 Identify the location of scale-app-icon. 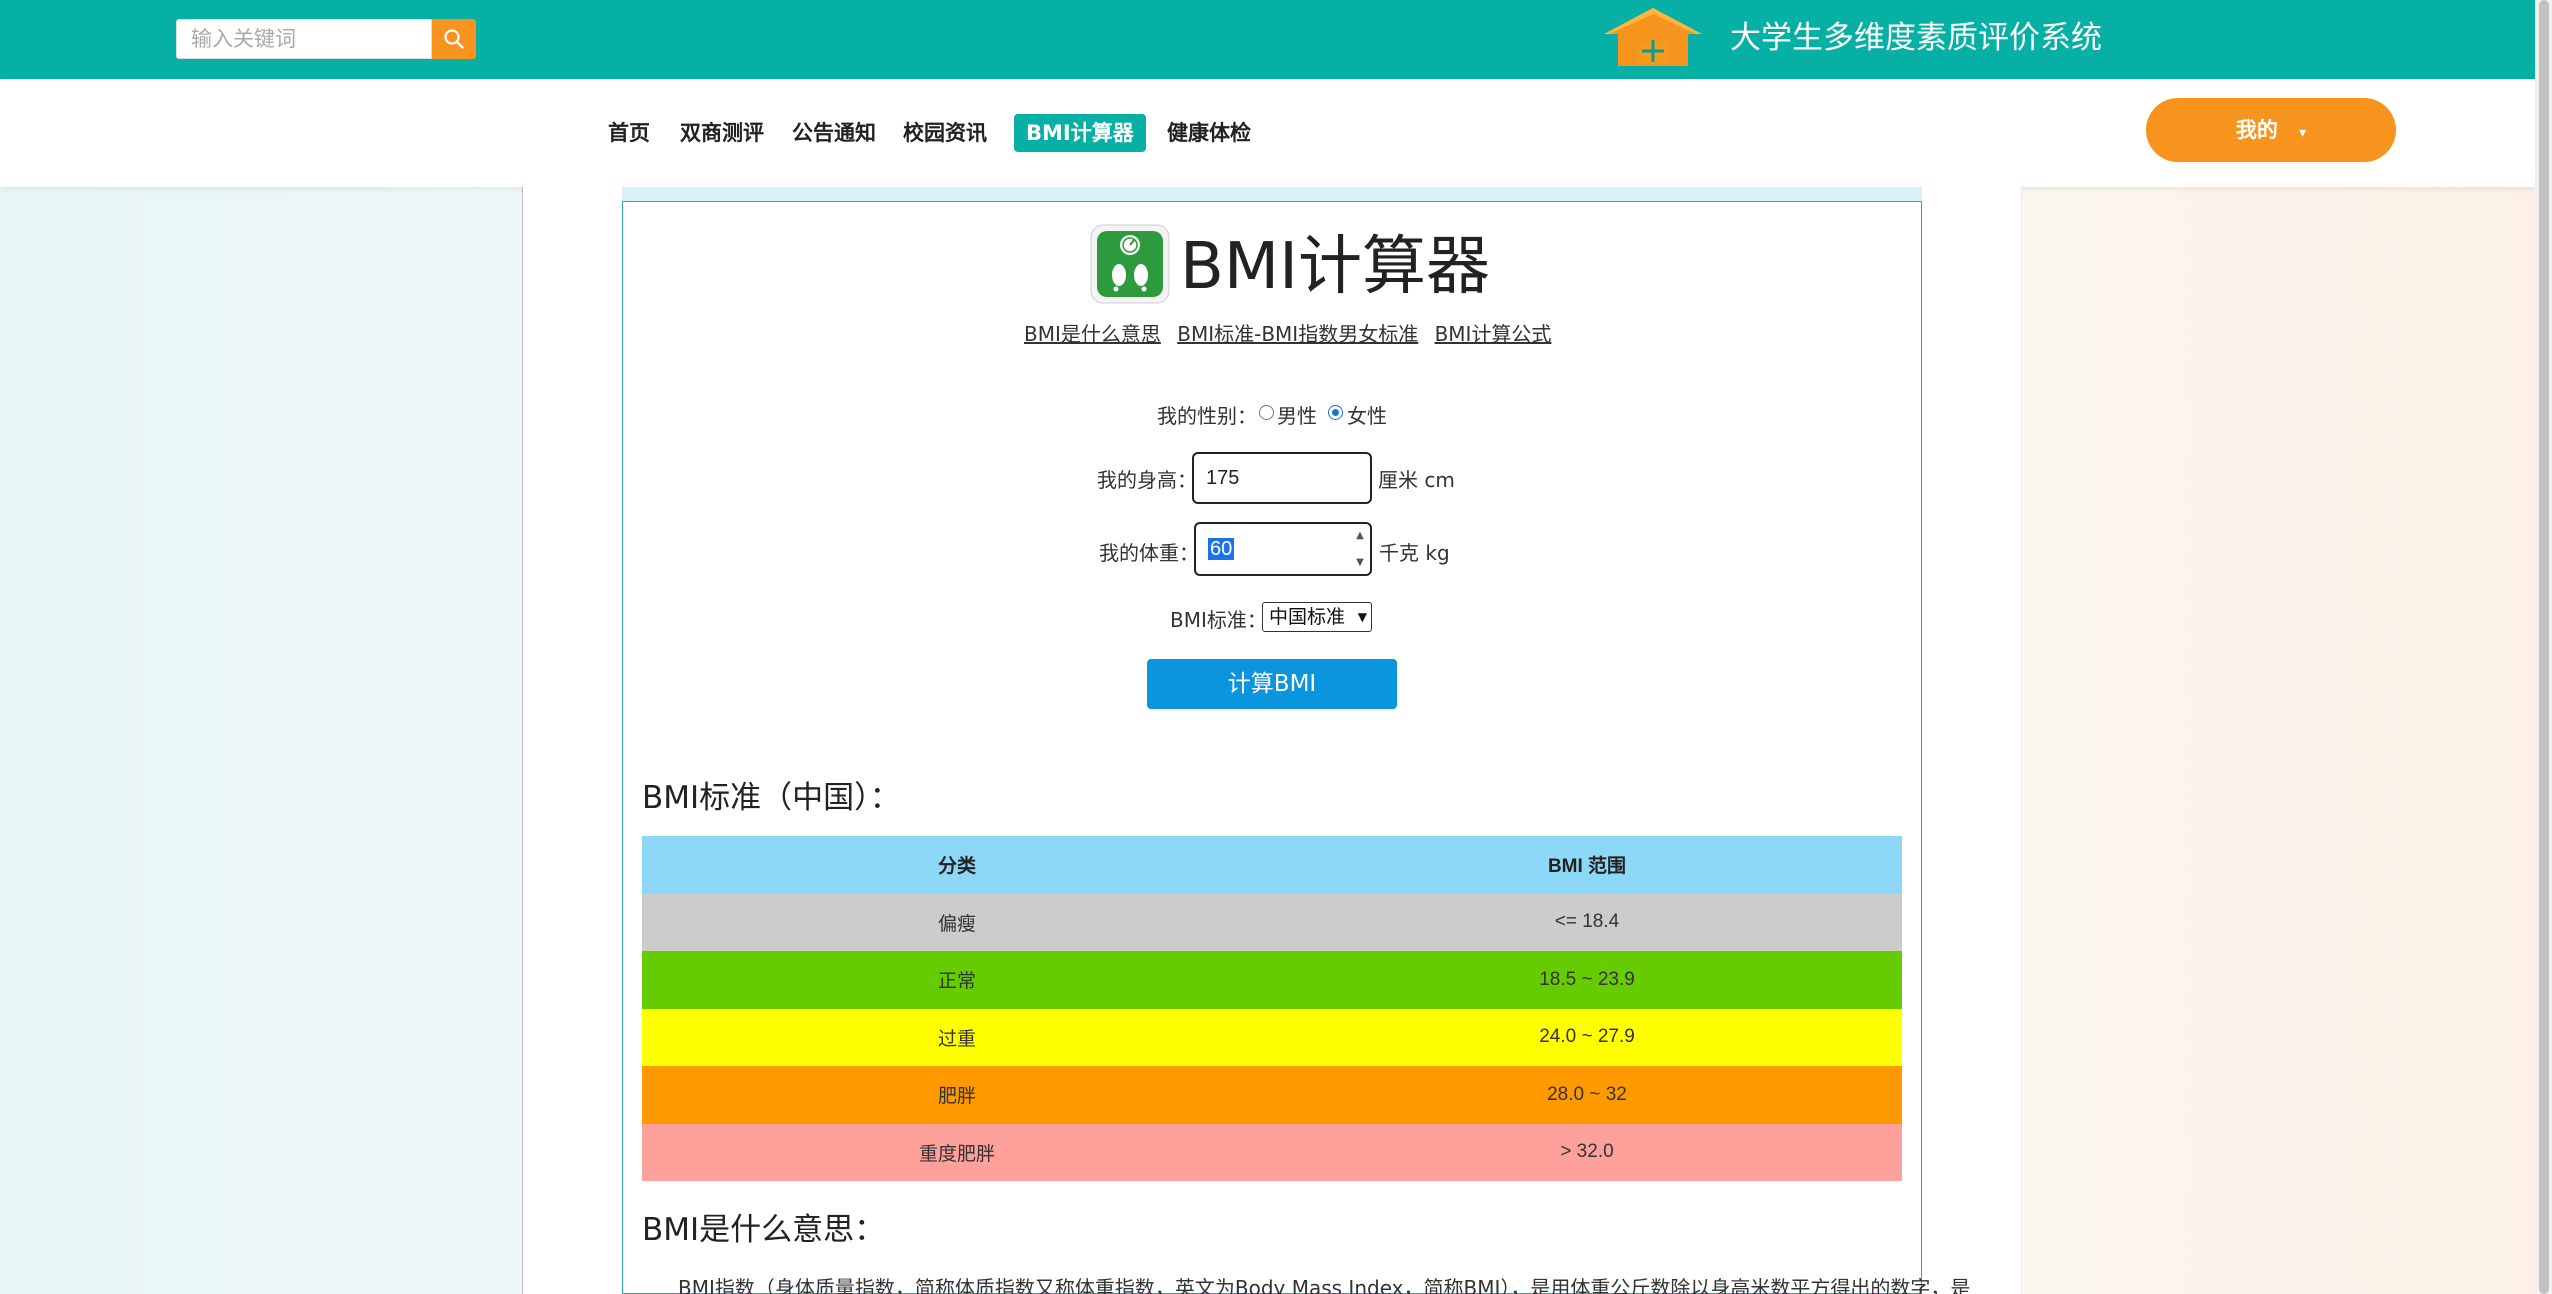
(1130, 264).